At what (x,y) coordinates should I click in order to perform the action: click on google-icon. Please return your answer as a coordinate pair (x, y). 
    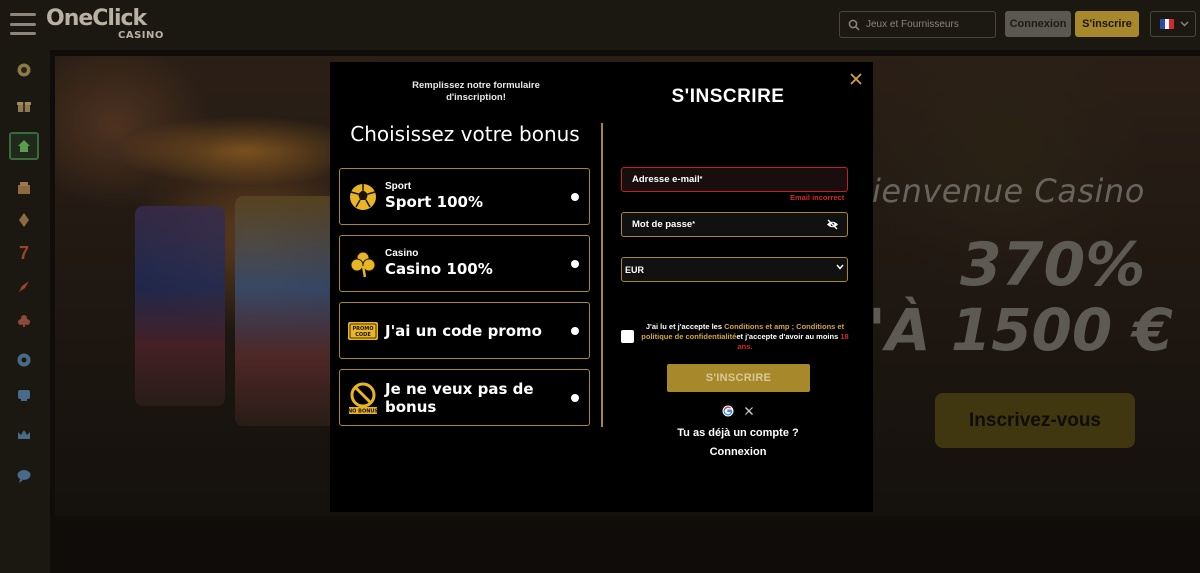
    Looking at the image, I should click on (727, 410).